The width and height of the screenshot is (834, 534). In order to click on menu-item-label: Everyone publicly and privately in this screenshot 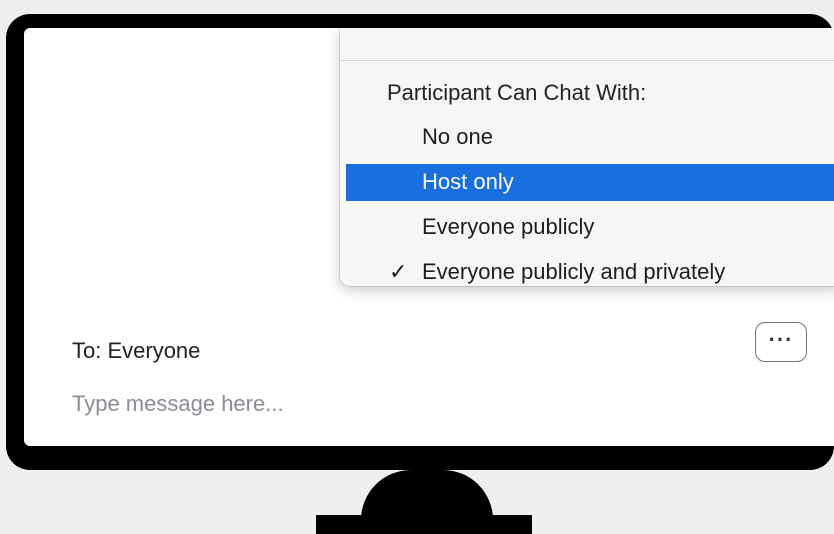, I will do `click(574, 271)`.